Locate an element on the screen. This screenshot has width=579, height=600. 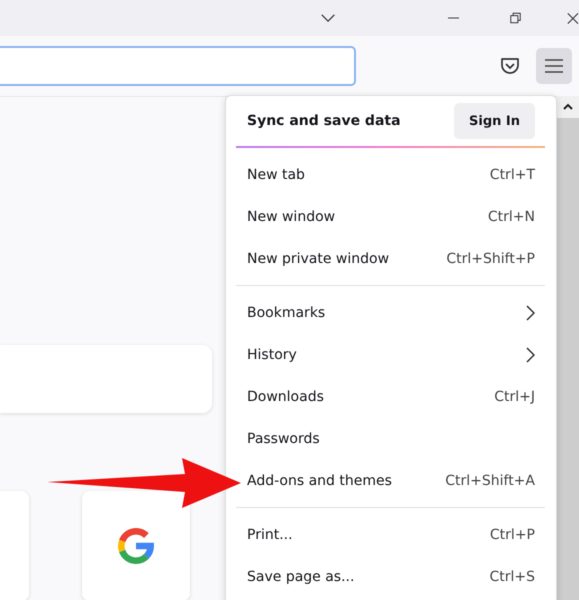
address-field is located at coordinates (178, 66).